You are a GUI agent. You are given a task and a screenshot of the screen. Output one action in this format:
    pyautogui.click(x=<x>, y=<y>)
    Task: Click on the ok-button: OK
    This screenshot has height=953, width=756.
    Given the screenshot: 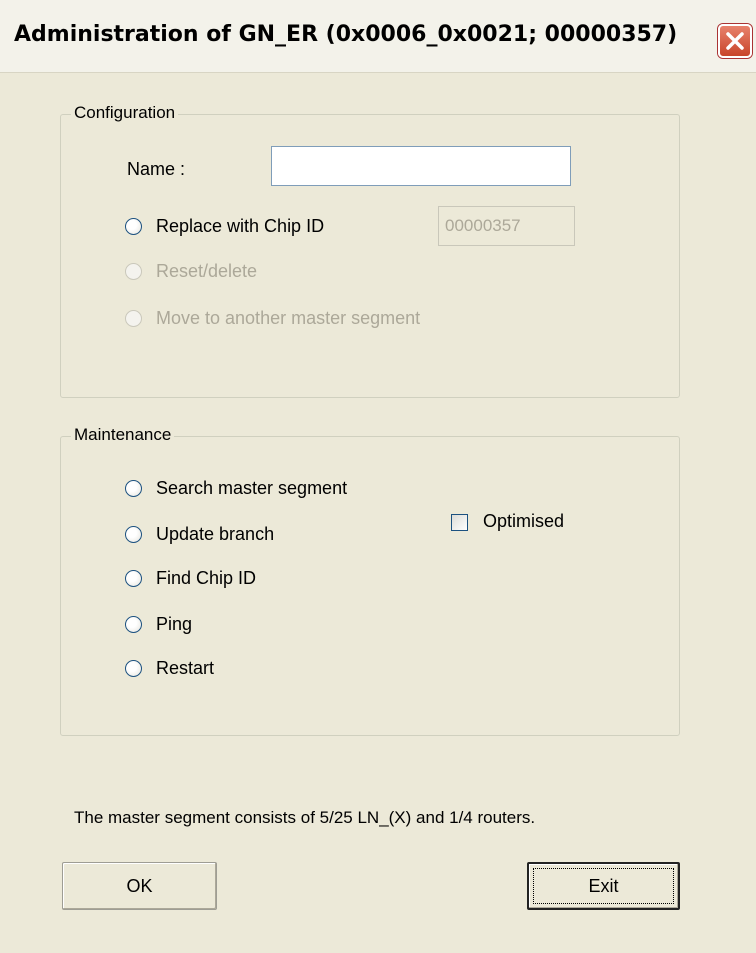 What is the action you would take?
    pyautogui.click(x=139, y=886)
    